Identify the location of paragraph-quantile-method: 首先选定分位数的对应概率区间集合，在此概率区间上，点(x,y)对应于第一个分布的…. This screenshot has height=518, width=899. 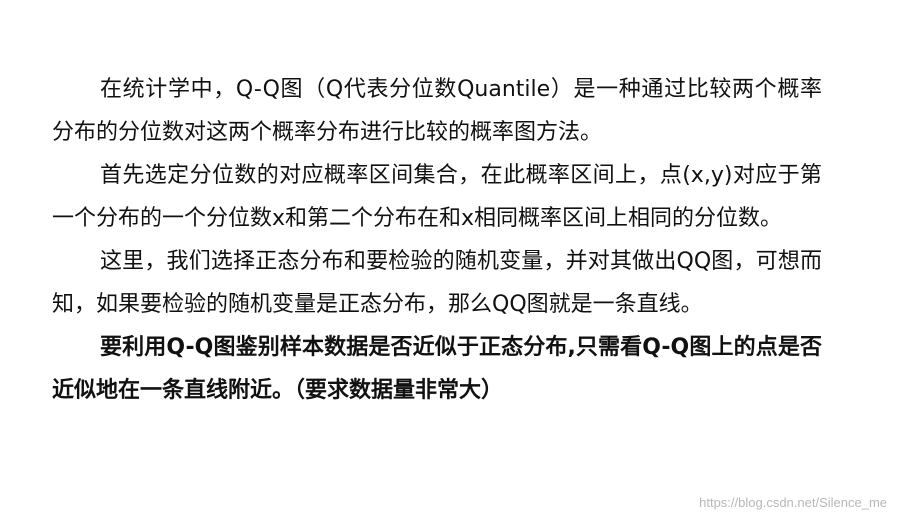
(437, 197).